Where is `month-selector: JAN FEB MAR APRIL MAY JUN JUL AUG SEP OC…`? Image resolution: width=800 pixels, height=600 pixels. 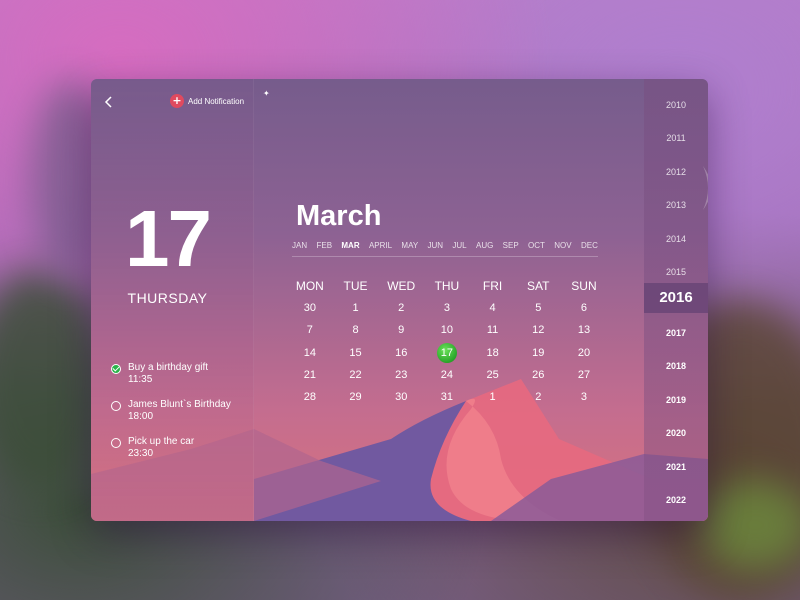
month-selector: JAN FEB MAR APRIL MAY JUN JUL AUG SEP OC… is located at coordinates (445, 249).